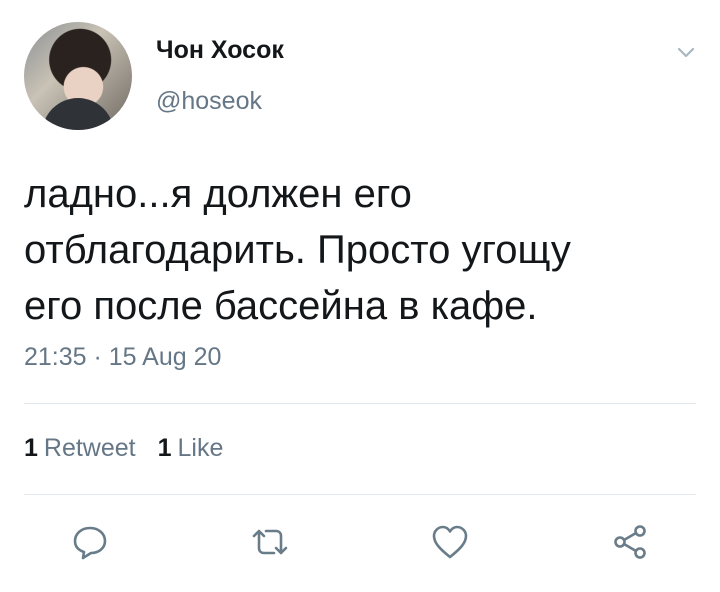 The width and height of the screenshot is (720, 592). I want to click on engagement-stats: 1 Retweet 1 Like, so click(123, 448).